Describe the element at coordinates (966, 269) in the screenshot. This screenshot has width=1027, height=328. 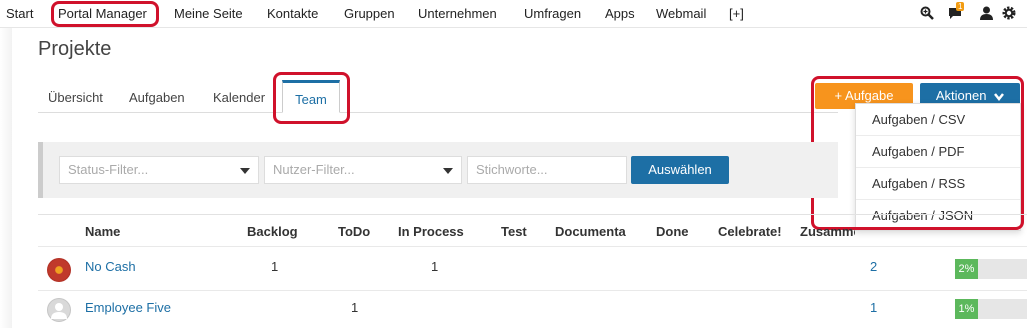
I see `progress-fill: 2%` at that location.